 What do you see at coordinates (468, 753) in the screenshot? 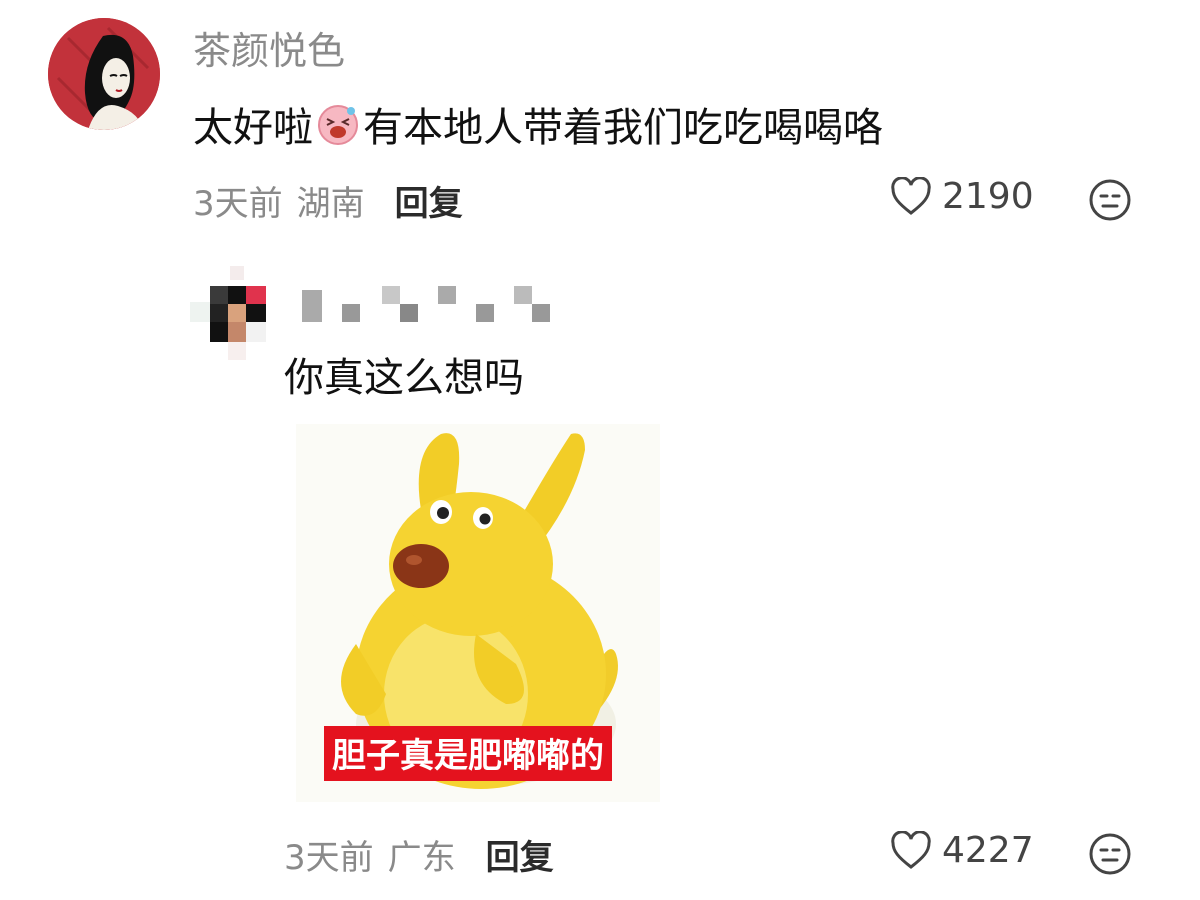
I see `sticker-caption: 胆子真是肥嘟嘟的` at bounding box center [468, 753].